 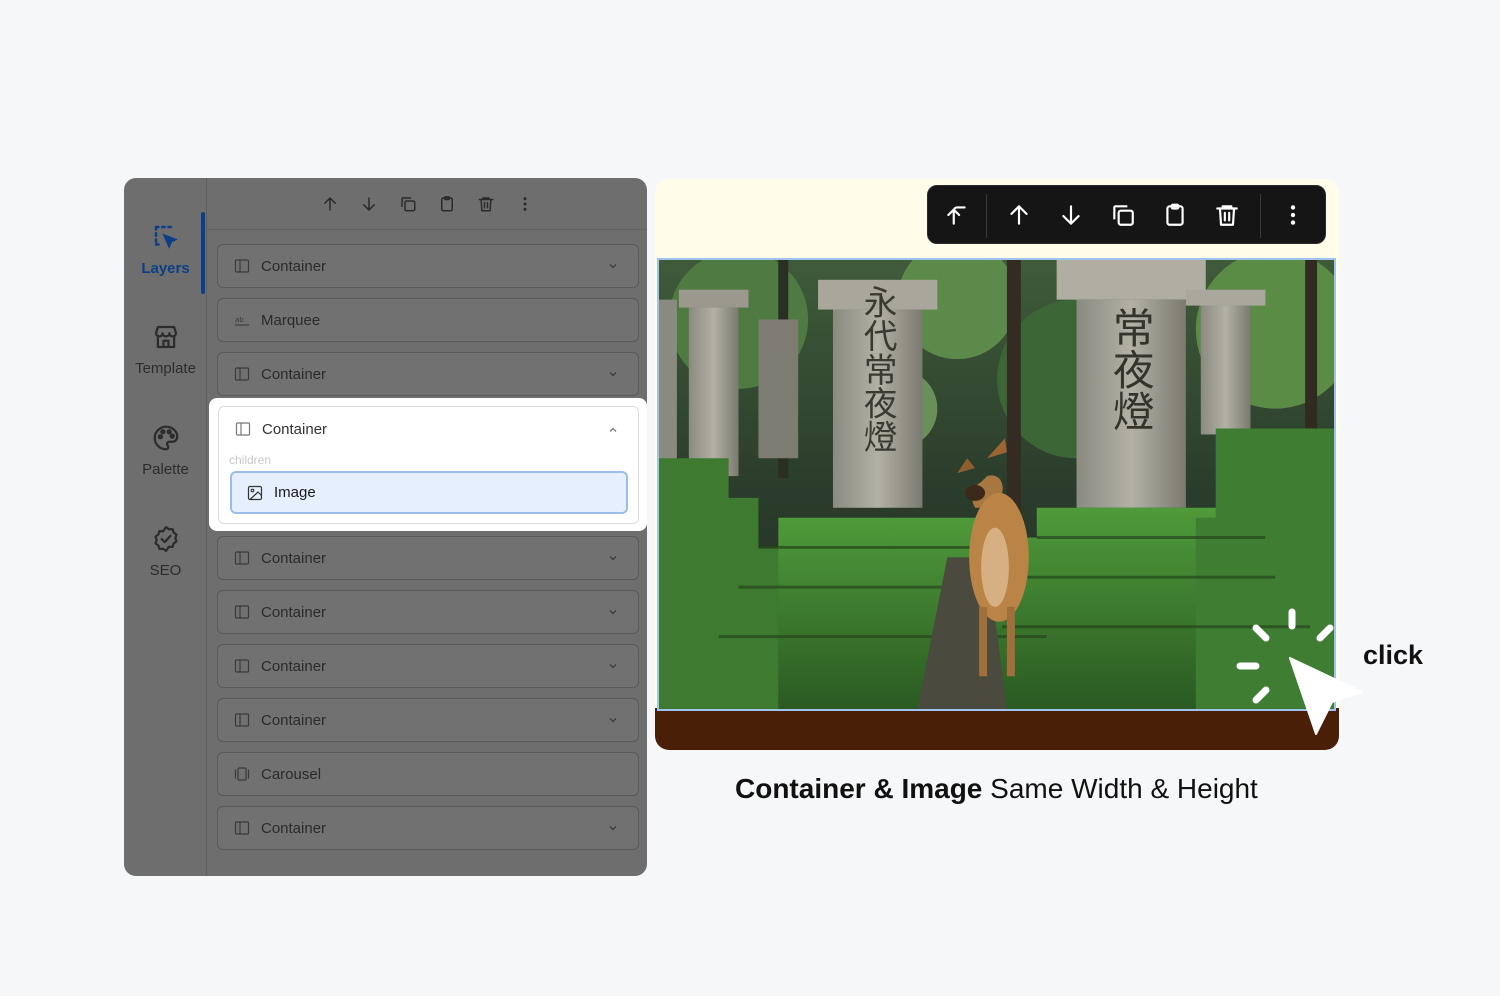 What do you see at coordinates (165, 349) in the screenshot?
I see `sidebar-item-template: Template` at bounding box center [165, 349].